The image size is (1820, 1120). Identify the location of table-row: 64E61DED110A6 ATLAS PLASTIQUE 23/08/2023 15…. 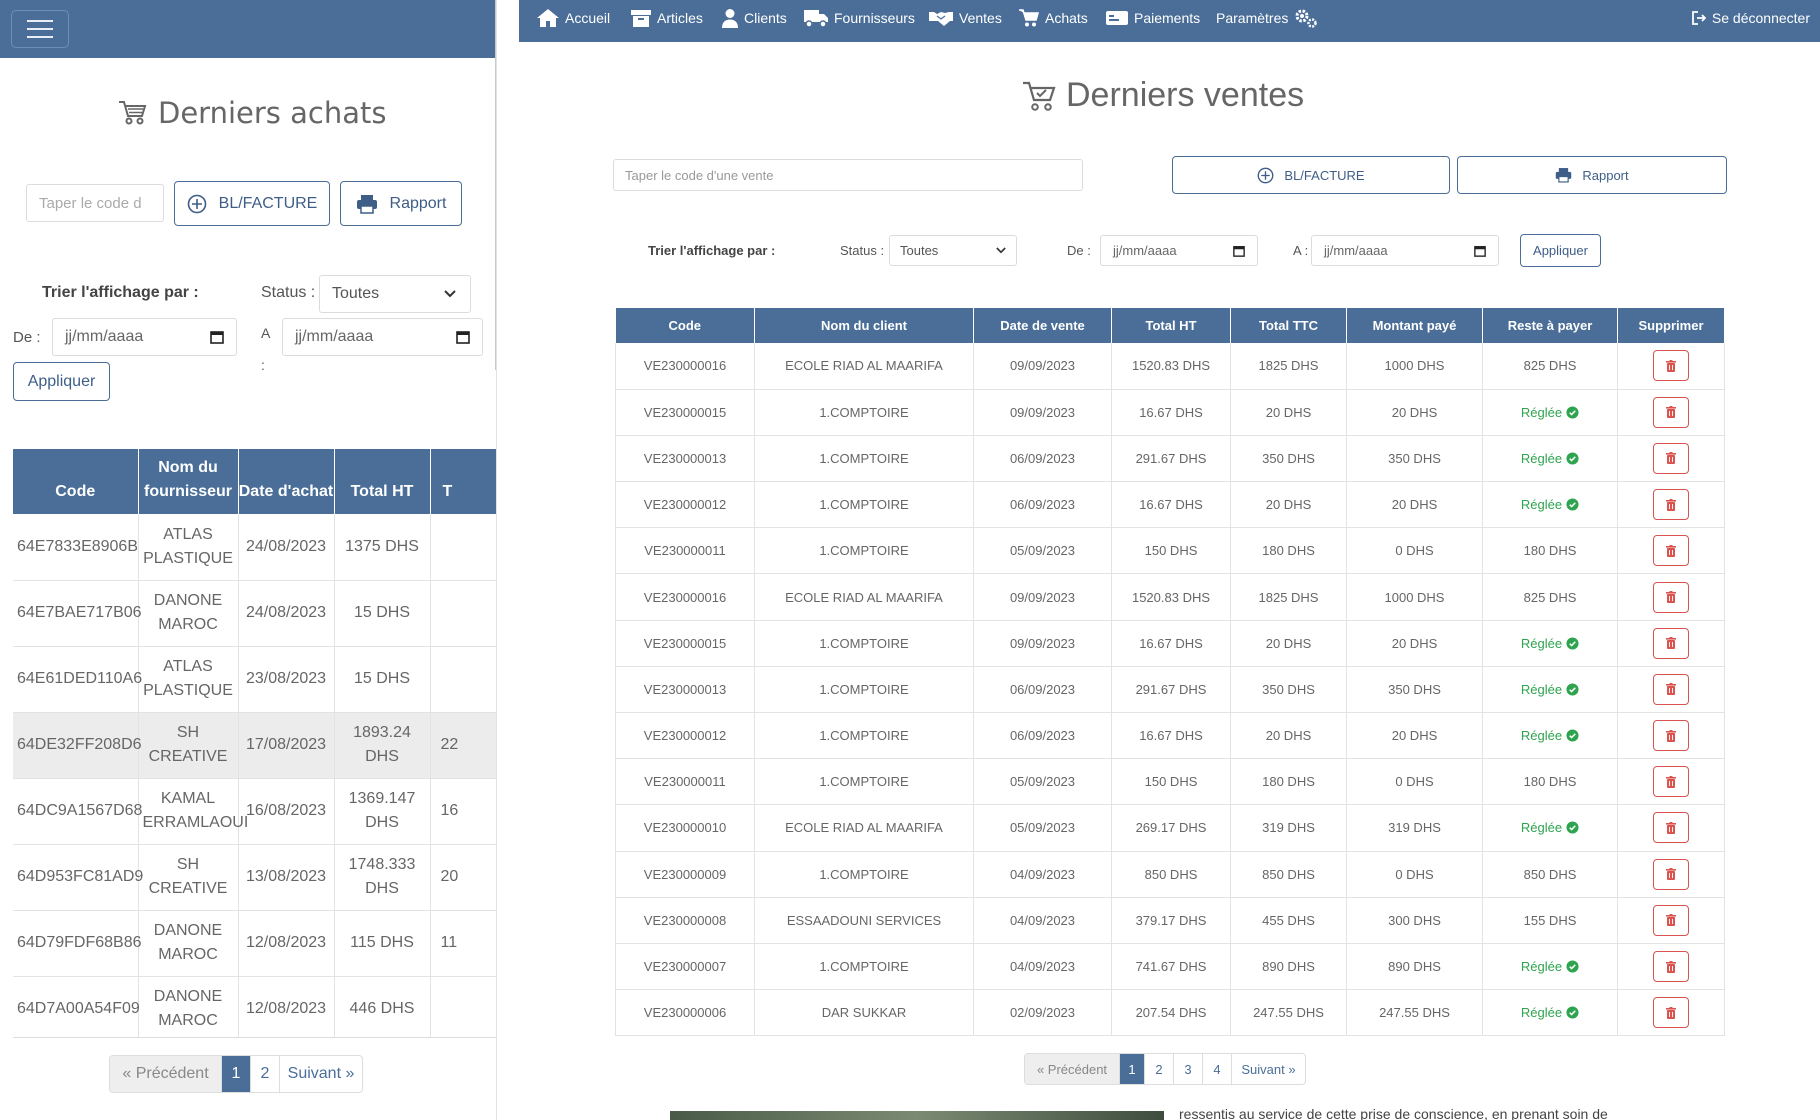
(254, 679).